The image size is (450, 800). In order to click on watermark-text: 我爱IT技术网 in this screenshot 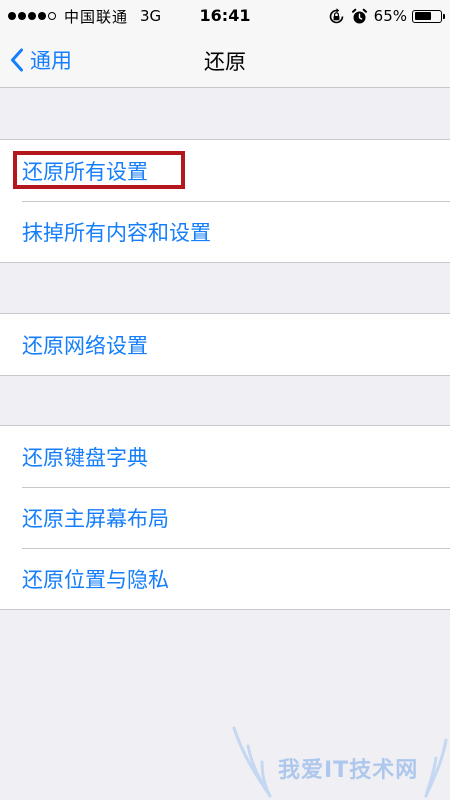, I will do `click(348, 770)`.